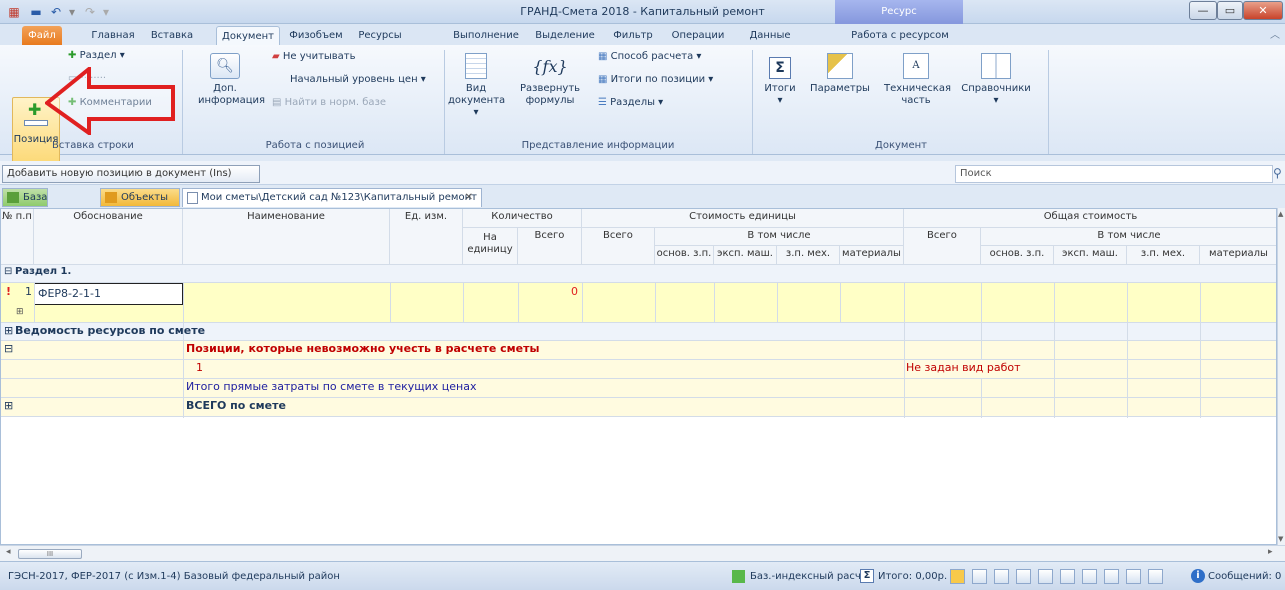 The width and height of the screenshot is (1285, 590). Describe the element at coordinates (140, 197) in the screenshot. I see `tab-objects: Объекты` at that location.